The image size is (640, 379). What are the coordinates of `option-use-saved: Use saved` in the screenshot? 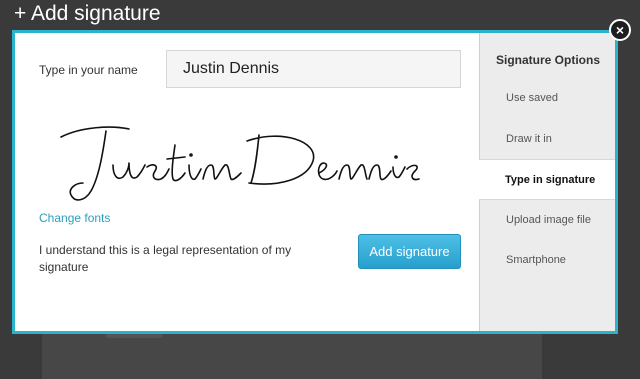 It's located at (547, 98).